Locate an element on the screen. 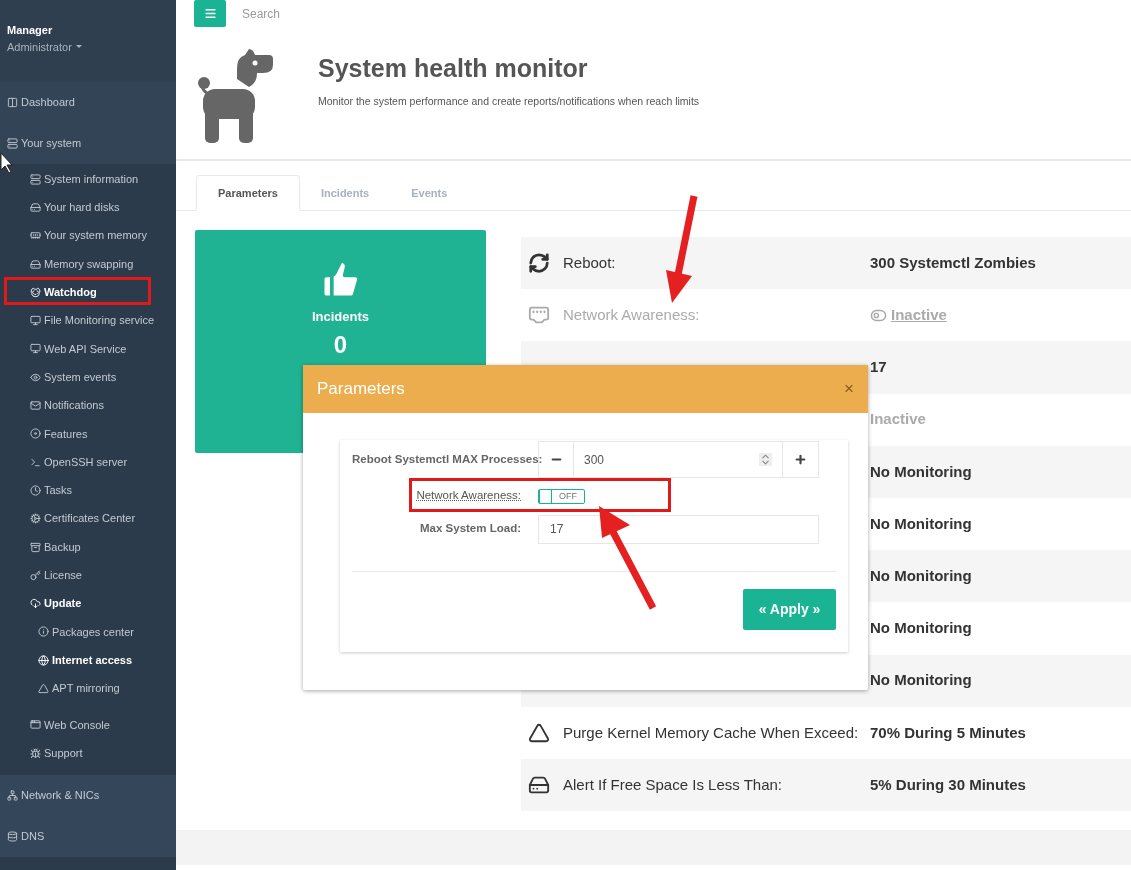 The image size is (1131, 870). number-field: 17 is located at coordinates (678, 529).